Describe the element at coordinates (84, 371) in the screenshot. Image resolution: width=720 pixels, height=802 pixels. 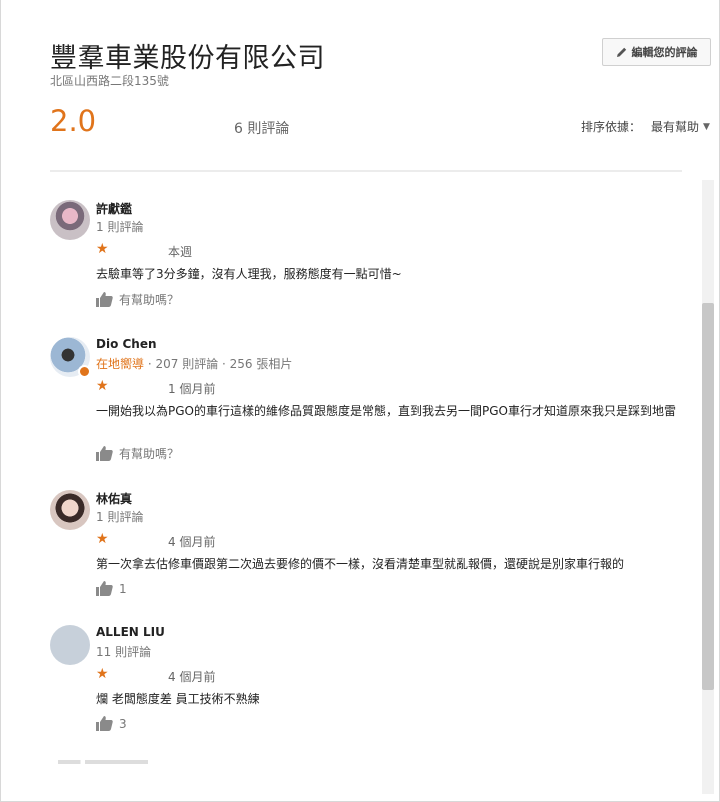
I see `local-guide-badge-icon` at that location.